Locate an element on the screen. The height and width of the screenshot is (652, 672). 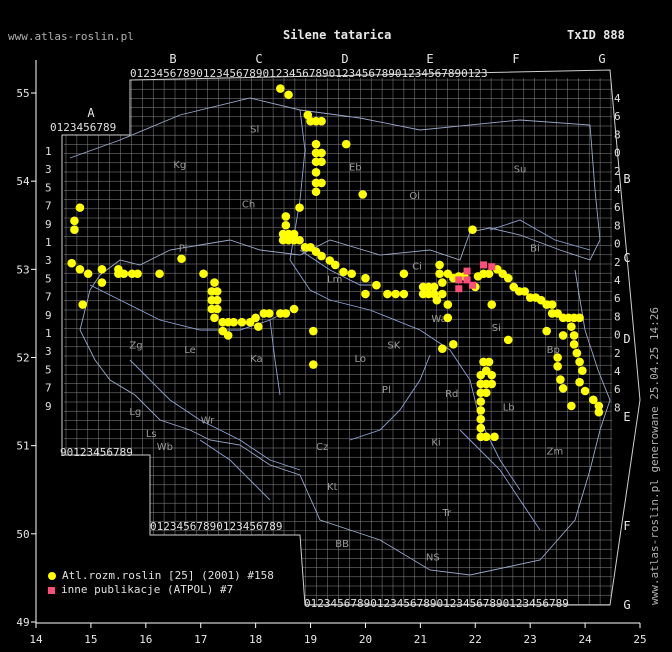
legend-label: inne publikacje (ATPOL) #7 is located at coordinates (147, 589).